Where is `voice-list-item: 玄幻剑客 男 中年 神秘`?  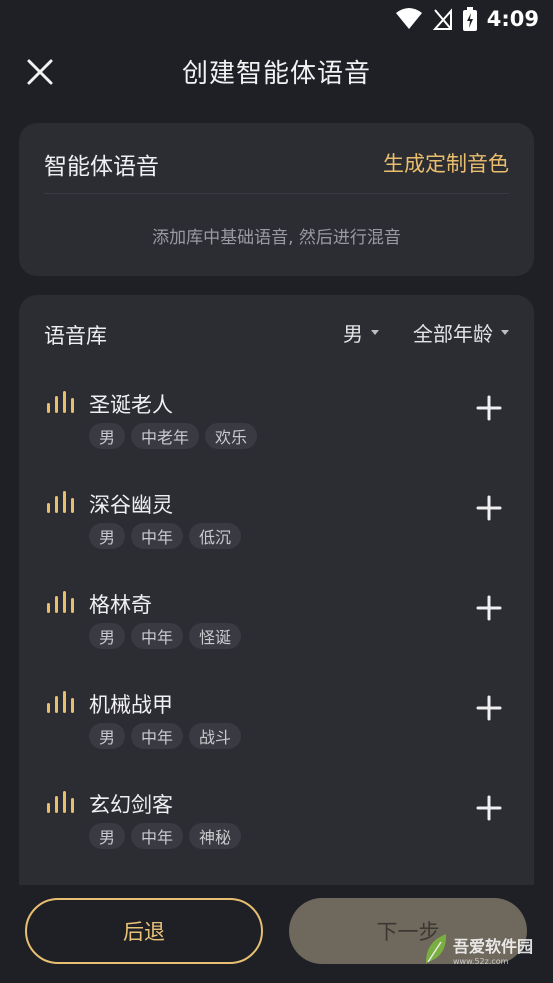 voice-list-item: 玄幻剑客 男 中年 神秘 is located at coordinates (276, 827).